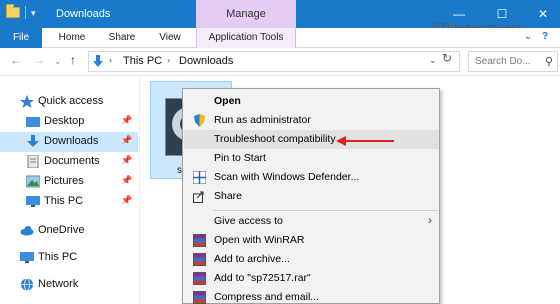 The height and width of the screenshot is (304, 560). I want to click on cloud-icon, so click(27, 231).